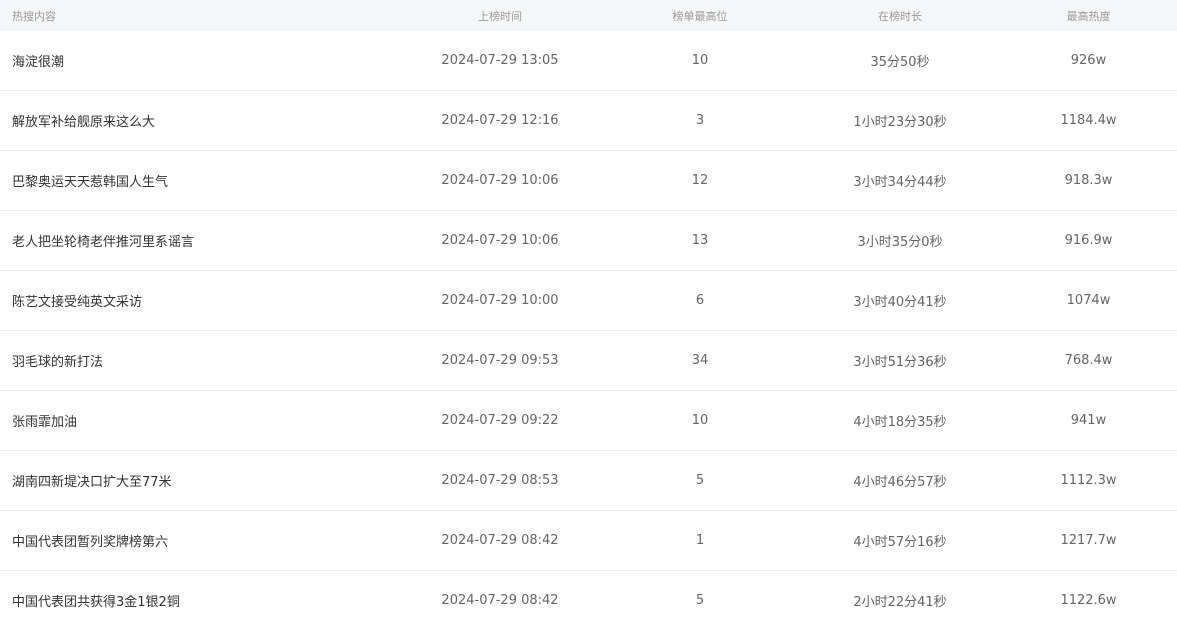 Image resolution: width=1177 pixels, height=624 pixels. Describe the element at coordinates (200, 240) in the screenshot. I see `row-content-link: 老人把坐轮椅老伴推河里系谣言` at that location.